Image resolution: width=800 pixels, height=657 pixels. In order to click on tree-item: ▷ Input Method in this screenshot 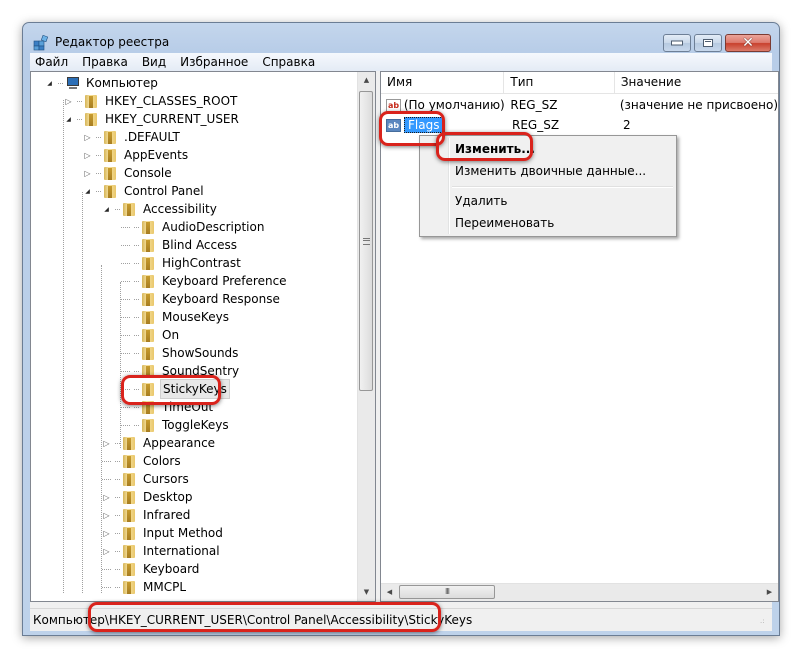, I will do `click(163, 533)`.